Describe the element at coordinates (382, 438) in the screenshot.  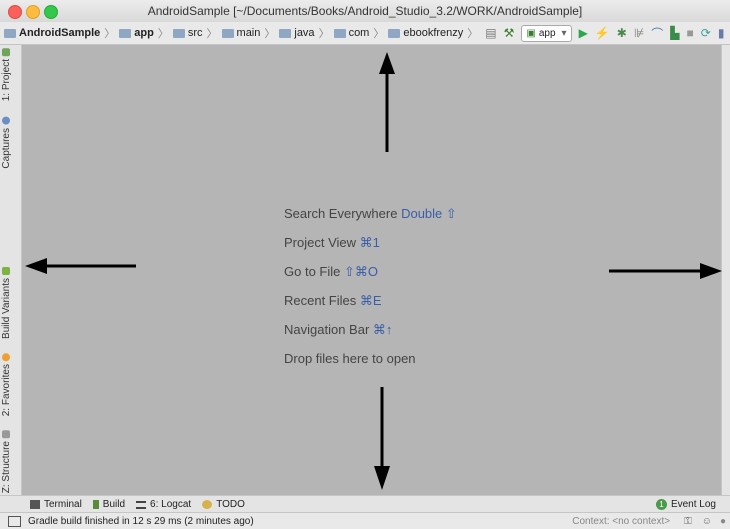
I see `arrow-down` at that location.